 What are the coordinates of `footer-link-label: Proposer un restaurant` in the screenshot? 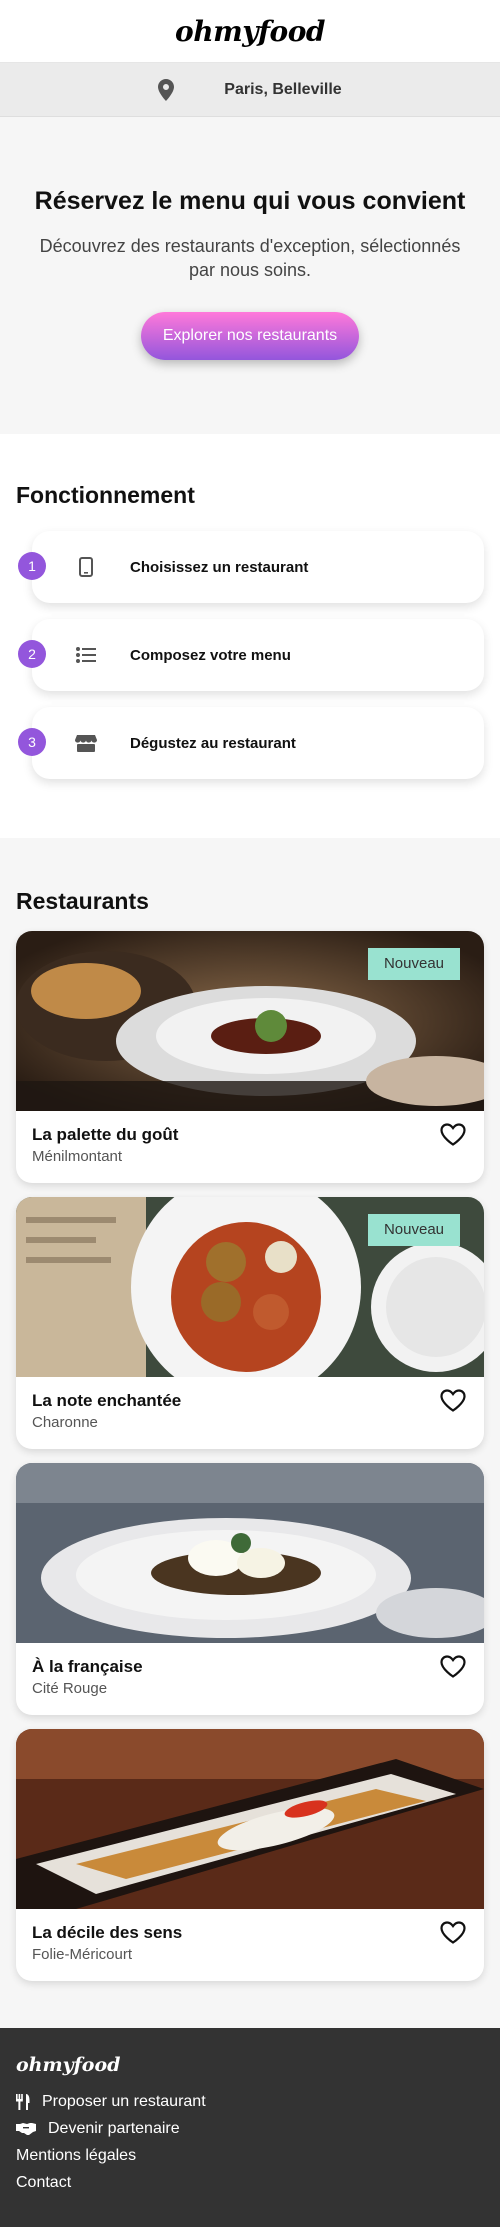 It's located at (124, 2101).